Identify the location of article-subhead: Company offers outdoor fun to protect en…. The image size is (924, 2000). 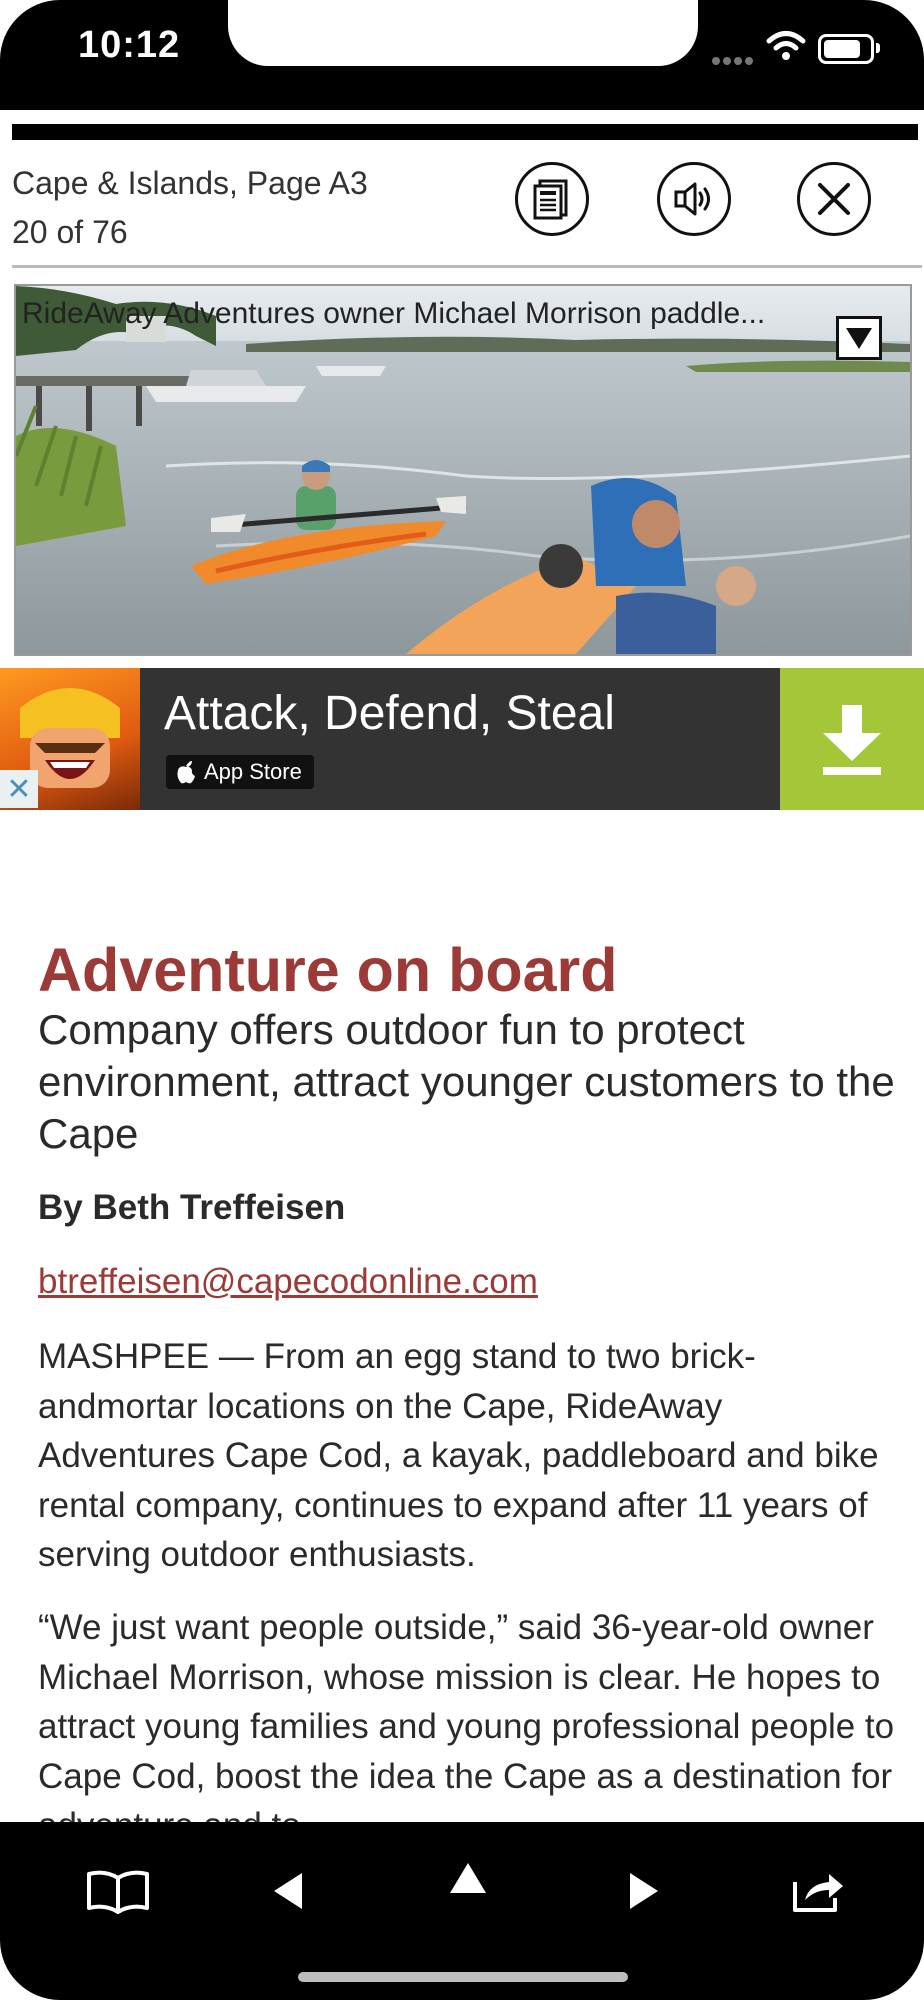
(466, 1081).